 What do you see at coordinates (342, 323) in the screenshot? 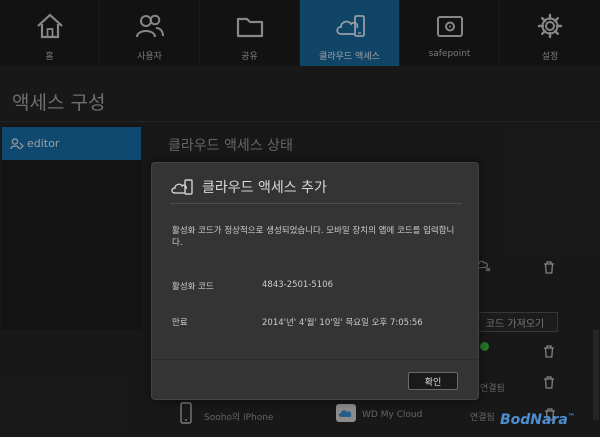
I see `expiry-value: 2014'년' 4'월' 10'일' 목요일 오후 7:05:56` at bounding box center [342, 323].